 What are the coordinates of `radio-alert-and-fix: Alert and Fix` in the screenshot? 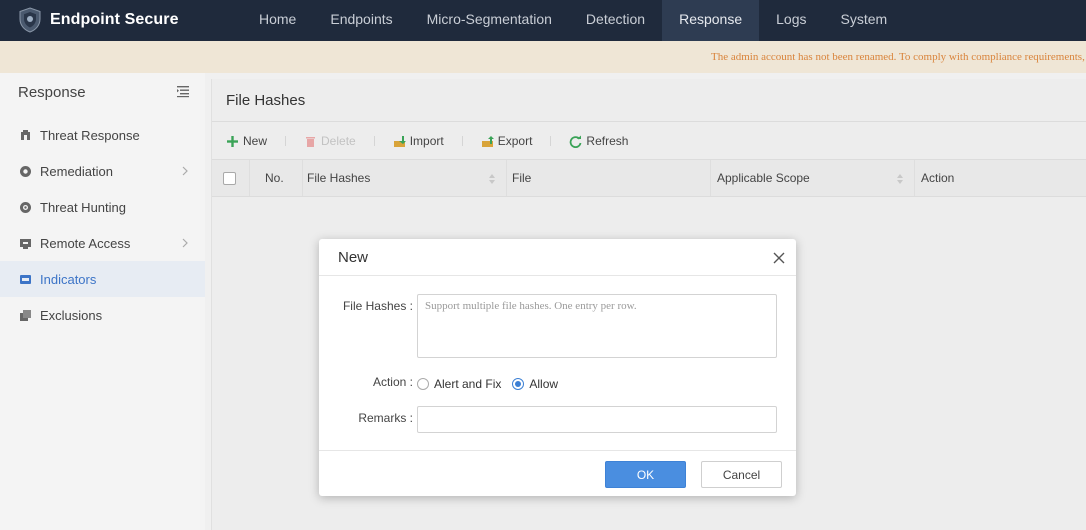 It's located at (459, 384).